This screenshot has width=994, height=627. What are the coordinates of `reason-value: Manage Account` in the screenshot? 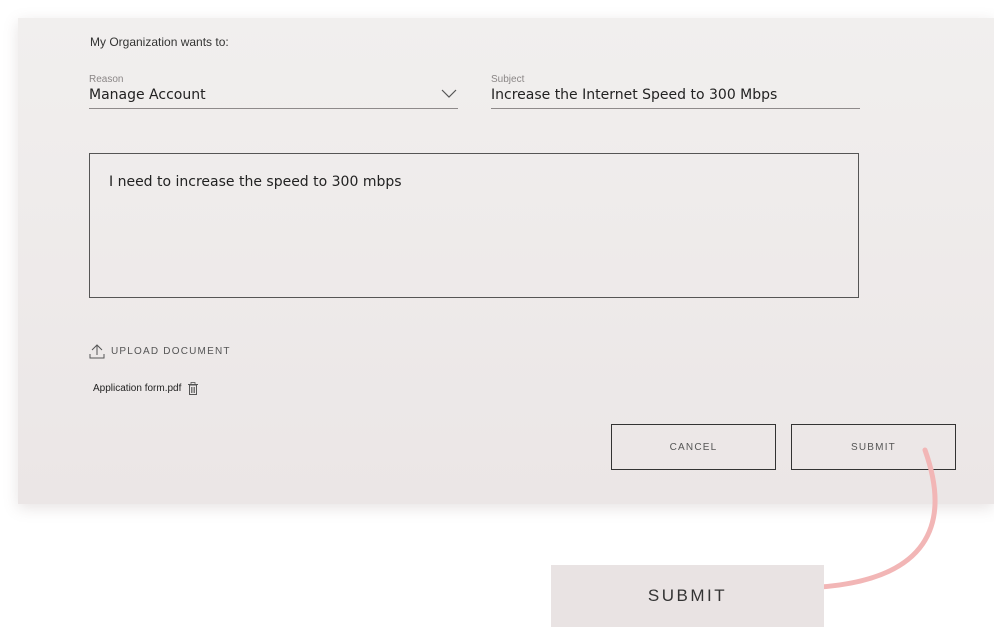 It's located at (147, 95).